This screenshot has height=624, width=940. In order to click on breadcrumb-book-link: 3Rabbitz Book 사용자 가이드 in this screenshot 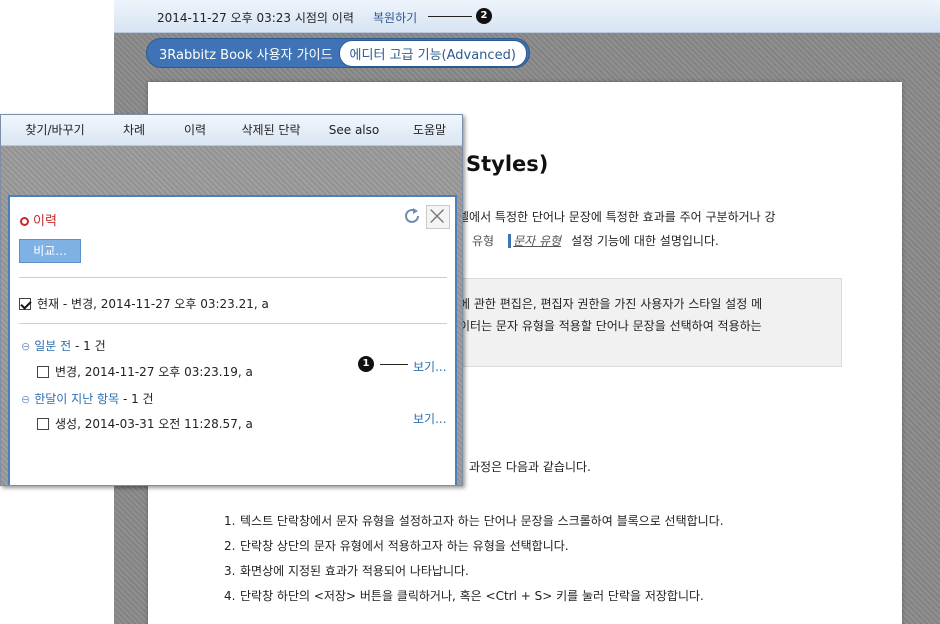, I will do `click(246, 53)`.